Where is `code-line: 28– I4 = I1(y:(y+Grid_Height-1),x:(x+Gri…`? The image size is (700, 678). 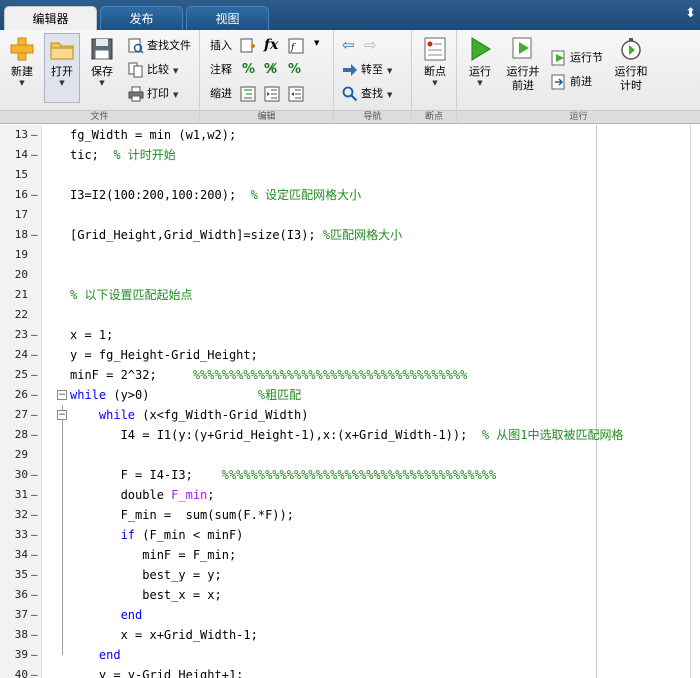
code-line: 28– I4 = I1(y:(y+Grid_Height-1),x:(x+Gri… is located at coordinates (345, 435).